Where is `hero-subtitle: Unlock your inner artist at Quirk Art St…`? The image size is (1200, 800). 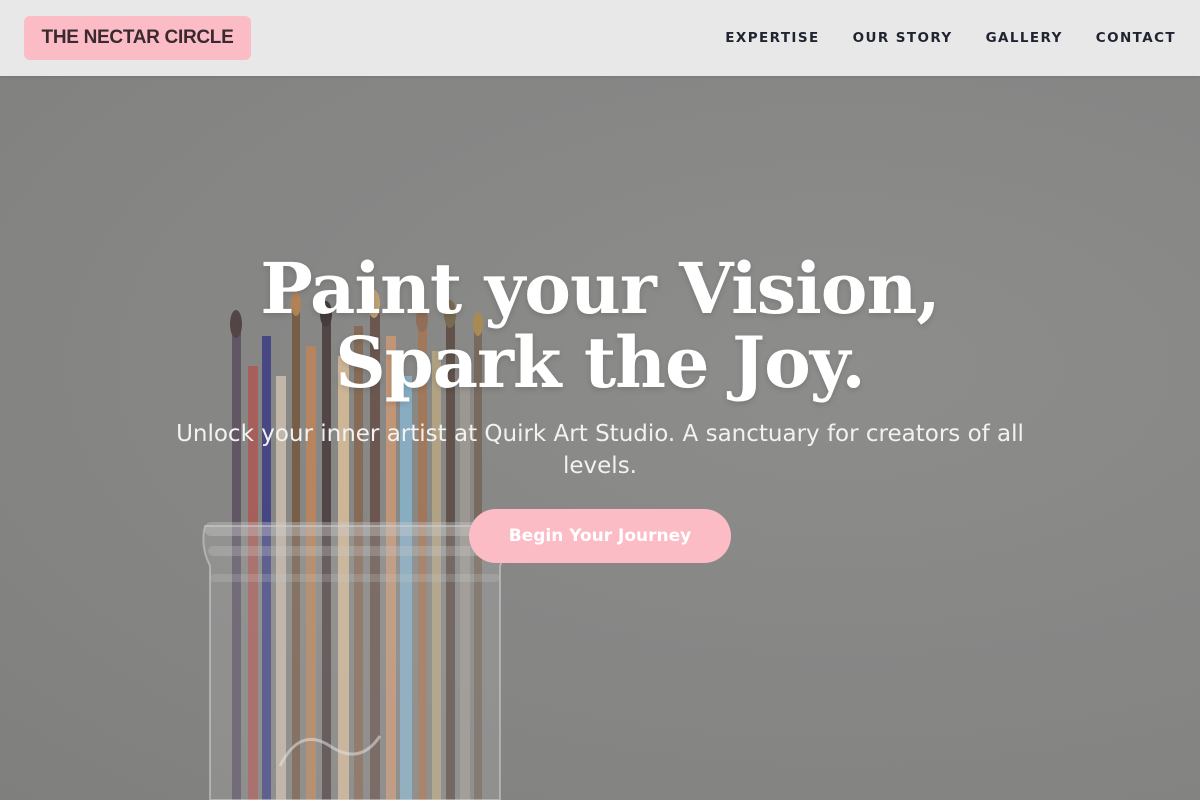
hero-subtitle: Unlock your inner artist at Quirk Art St… is located at coordinates (600, 450).